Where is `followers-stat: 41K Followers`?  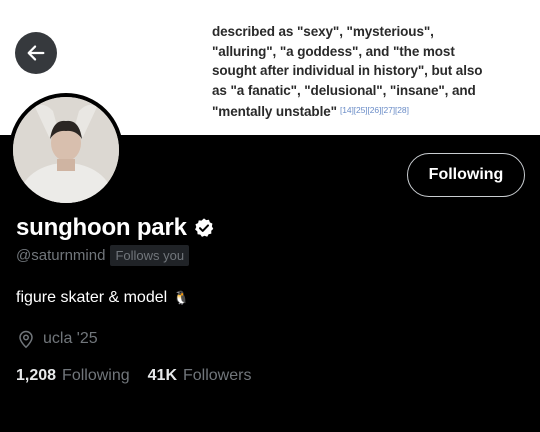 followers-stat: 41K Followers is located at coordinates (200, 376).